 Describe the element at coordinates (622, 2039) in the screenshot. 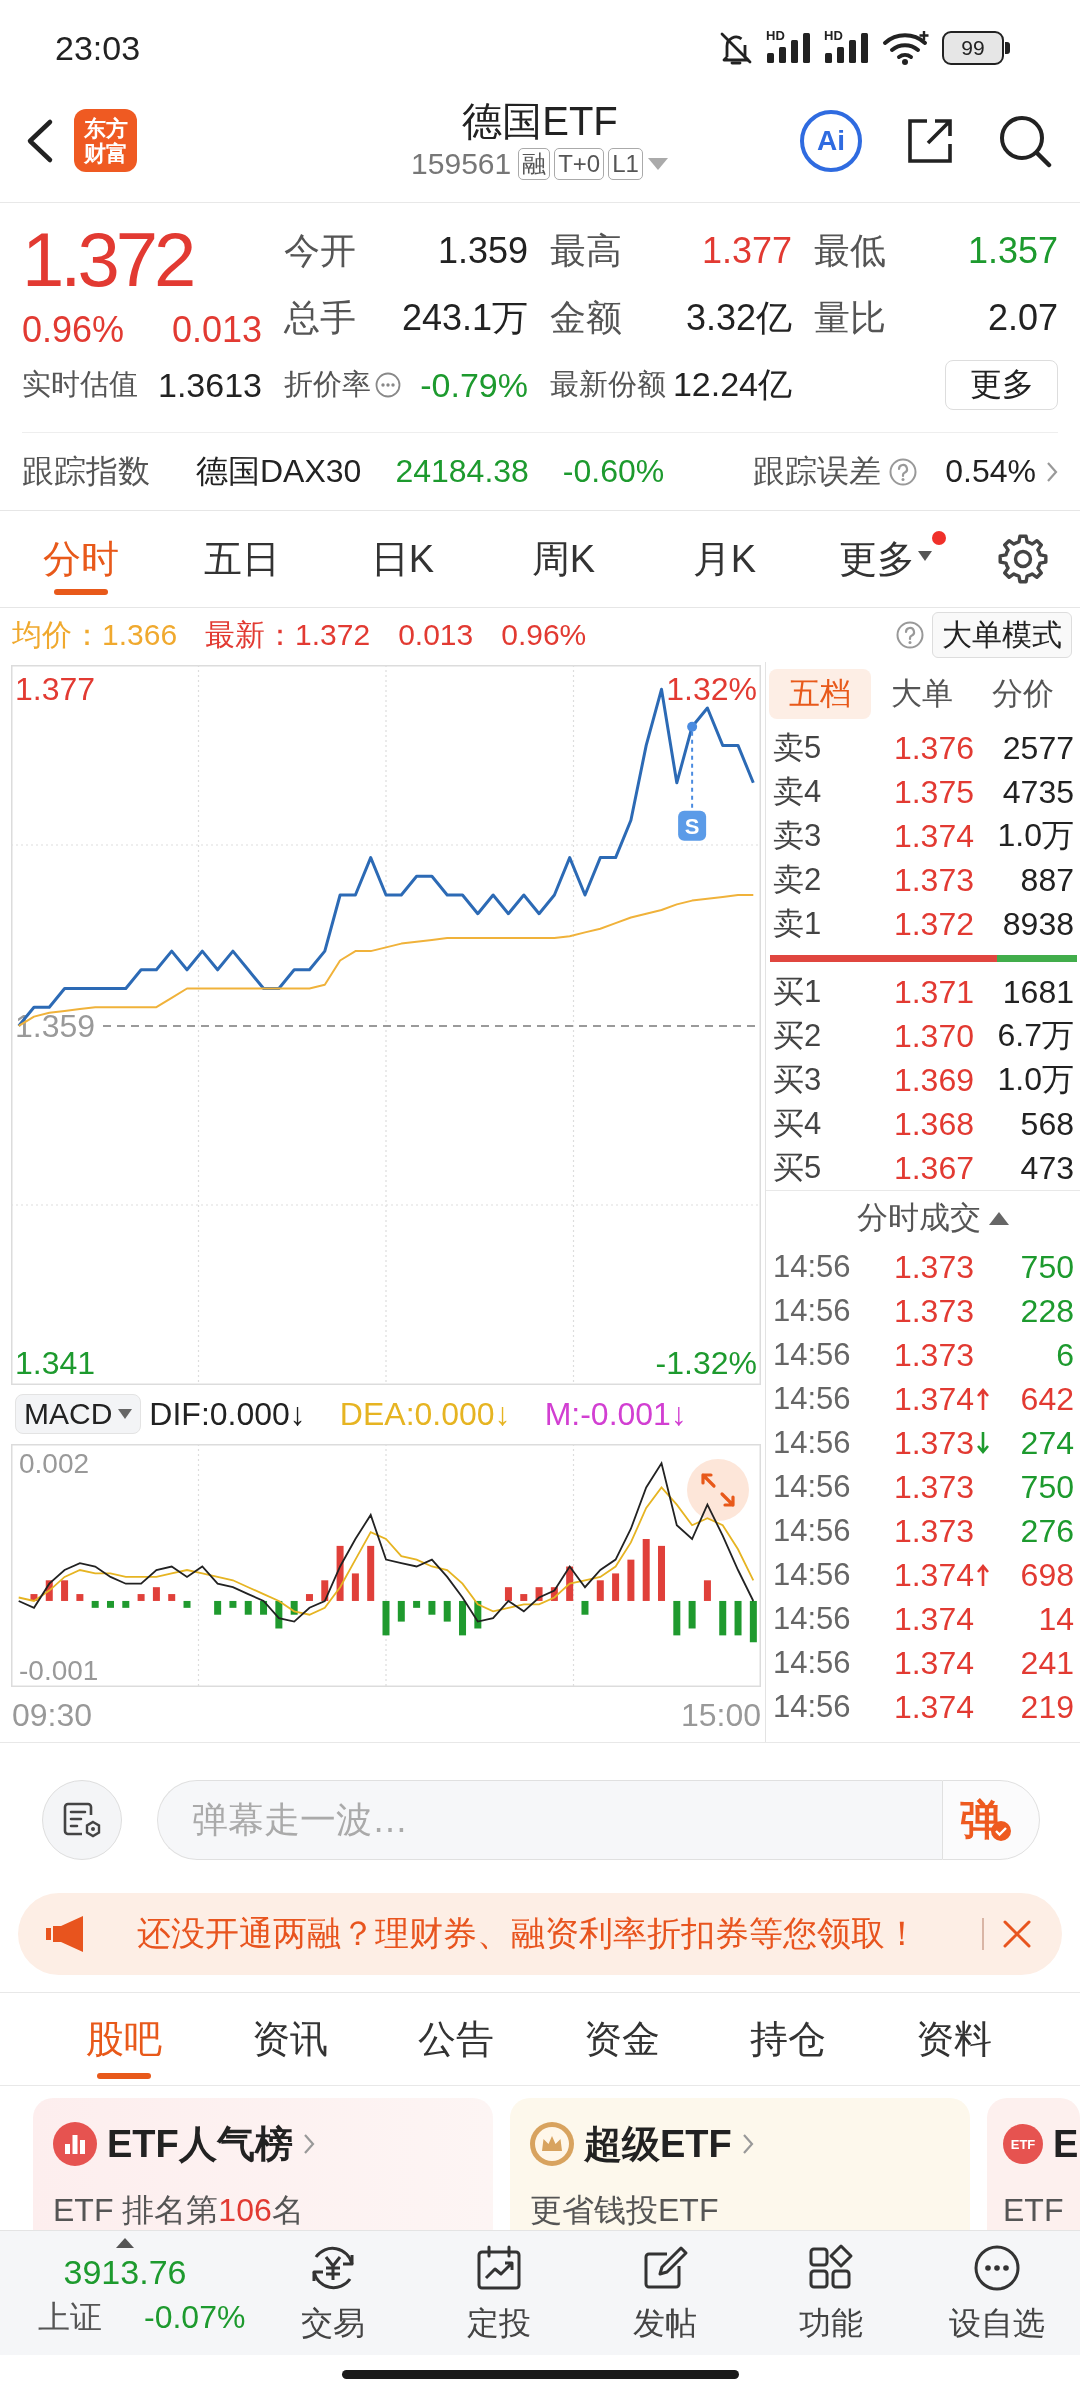

I see `content-tab: 资金` at that location.